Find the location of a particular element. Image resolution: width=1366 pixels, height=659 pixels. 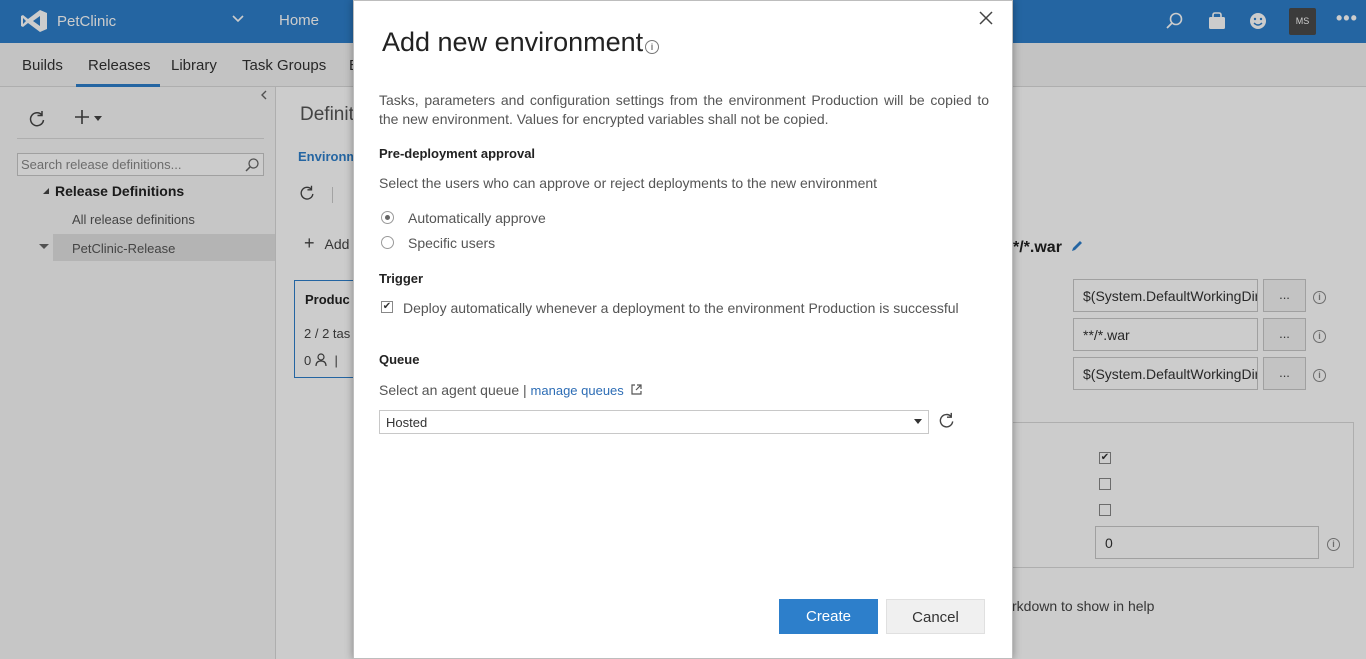

manage-queues-link: manage queues is located at coordinates (577, 390).